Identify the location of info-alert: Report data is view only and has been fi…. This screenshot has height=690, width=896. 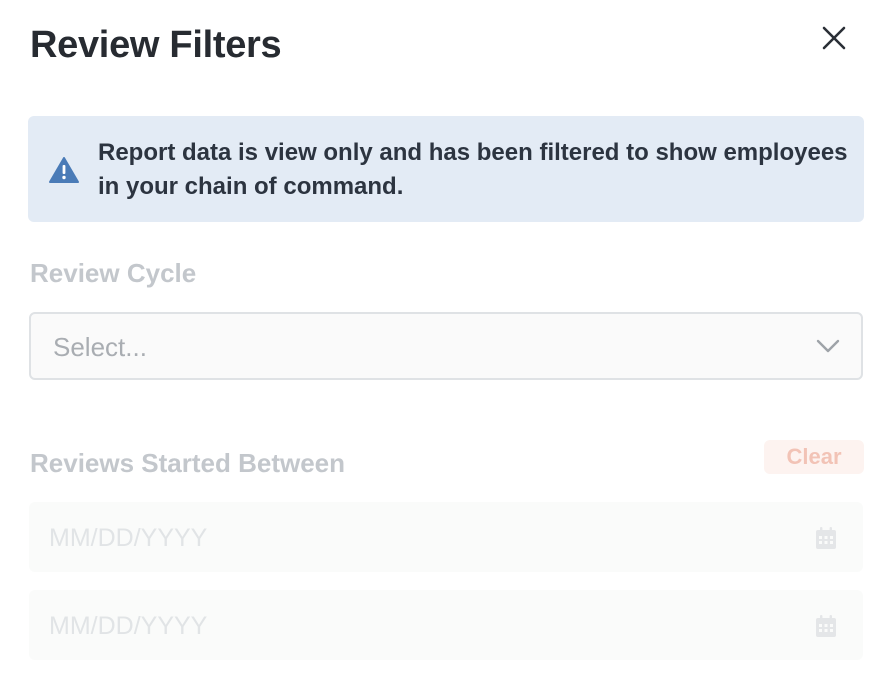
(446, 169).